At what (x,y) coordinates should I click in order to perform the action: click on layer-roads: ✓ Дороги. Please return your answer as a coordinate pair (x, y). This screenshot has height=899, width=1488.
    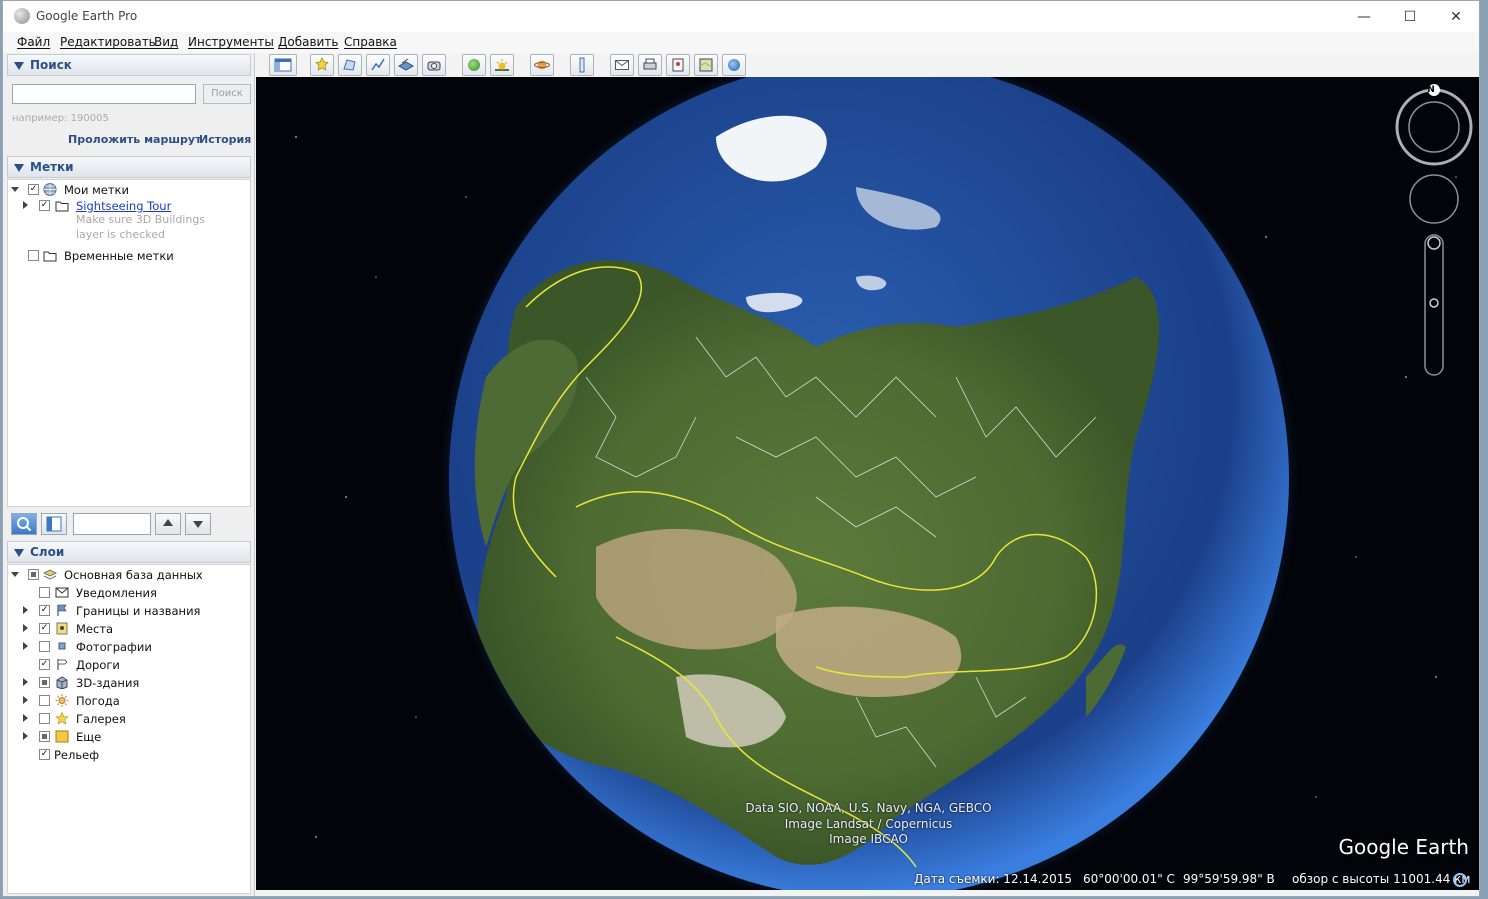
    Looking at the image, I should click on (128, 665).